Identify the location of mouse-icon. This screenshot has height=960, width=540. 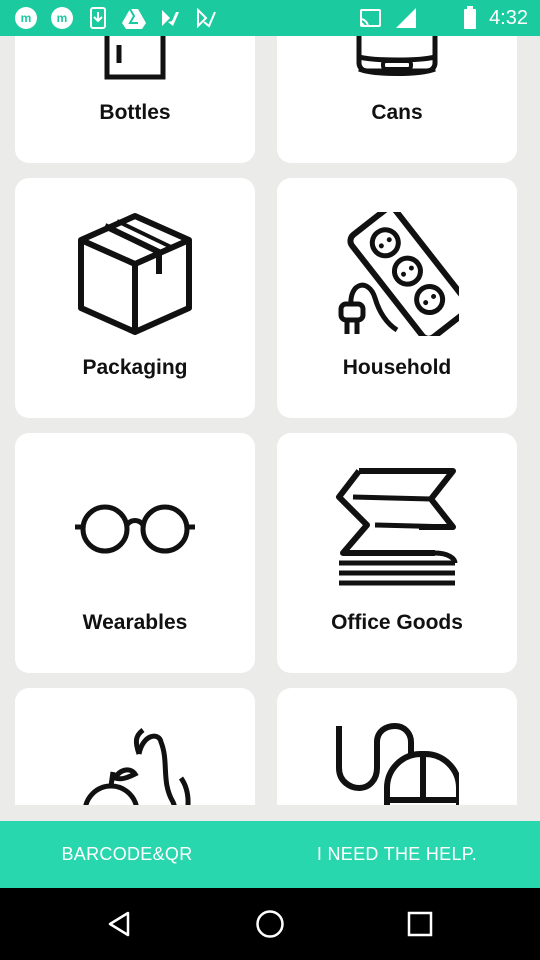
(397, 763).